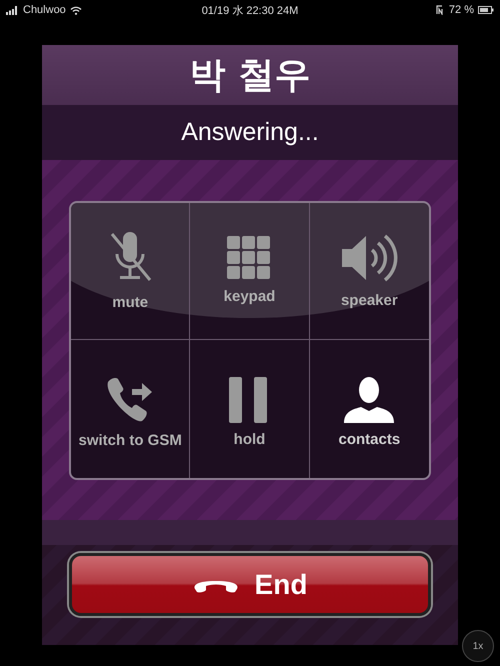 The width and height of the screenshot is (500, 666). Describe the element at coordinates (249, 400) in the screenshot. I see `pause-icon` at that location.